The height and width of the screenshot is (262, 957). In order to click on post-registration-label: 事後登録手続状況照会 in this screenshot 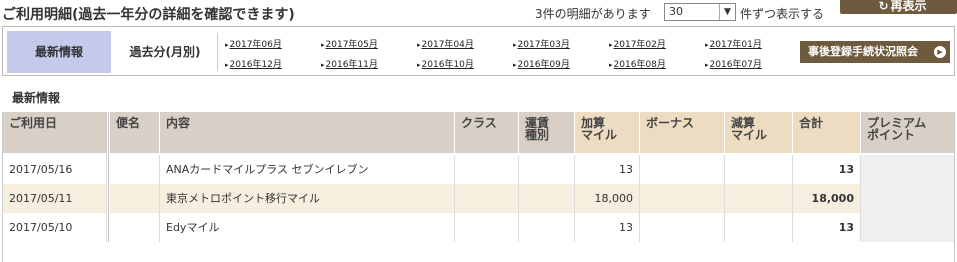, I will do `click(863, 51)`.